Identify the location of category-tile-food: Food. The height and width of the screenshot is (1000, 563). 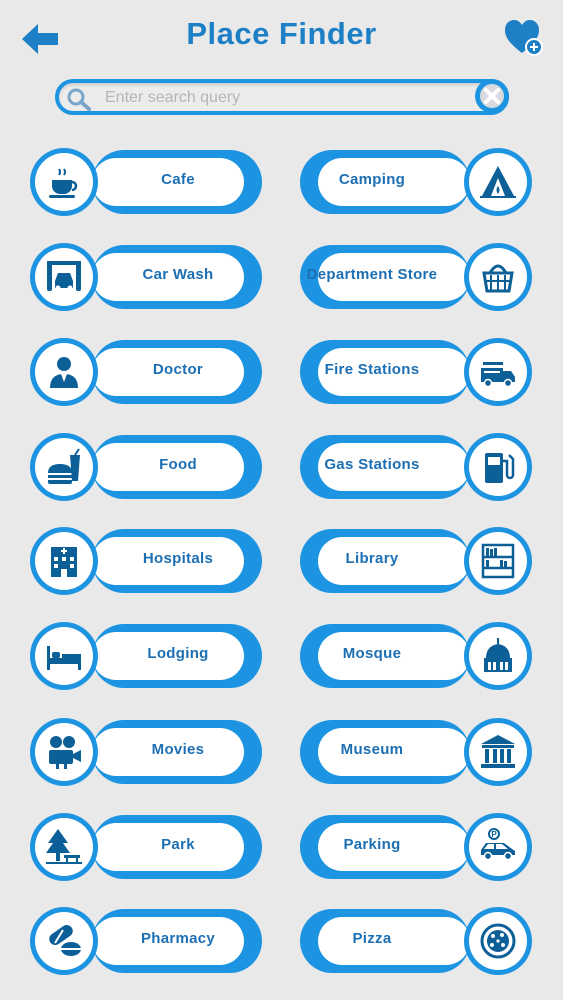
(146, 467).